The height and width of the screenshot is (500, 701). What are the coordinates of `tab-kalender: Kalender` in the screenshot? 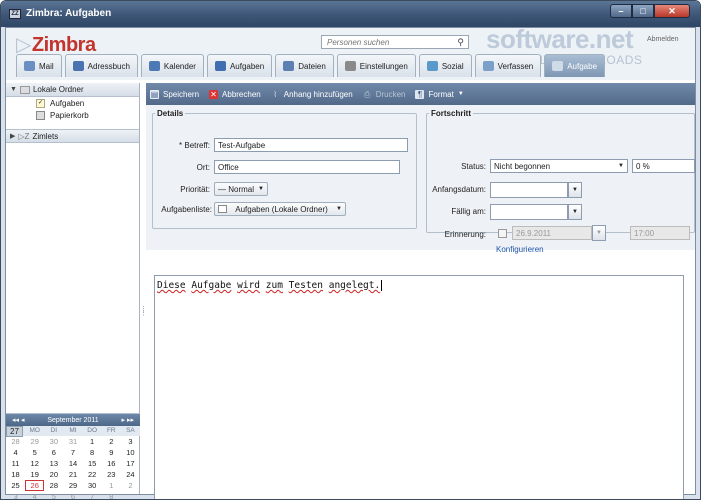 It's located at (172, 65).